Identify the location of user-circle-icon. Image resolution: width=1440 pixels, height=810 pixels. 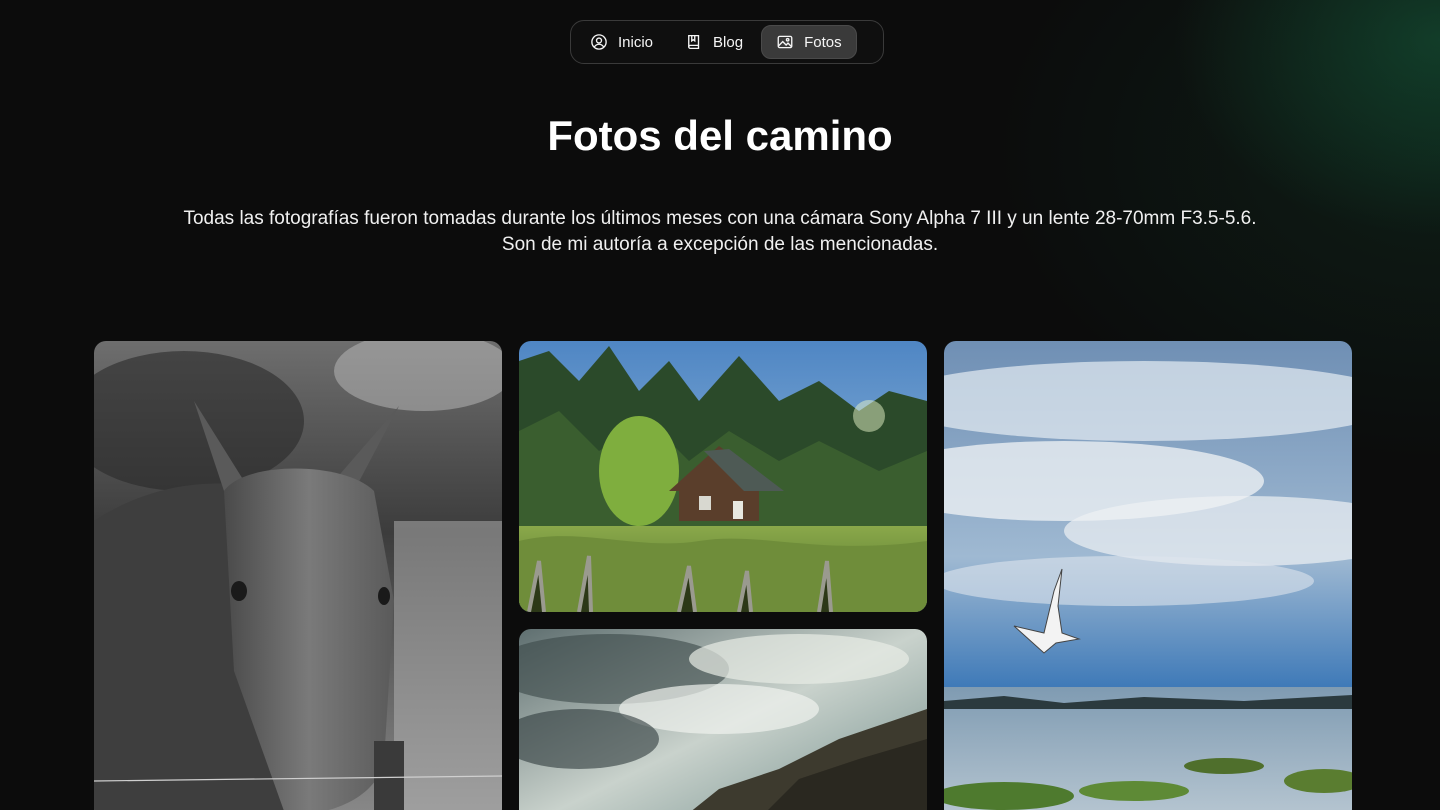
(599, 42).